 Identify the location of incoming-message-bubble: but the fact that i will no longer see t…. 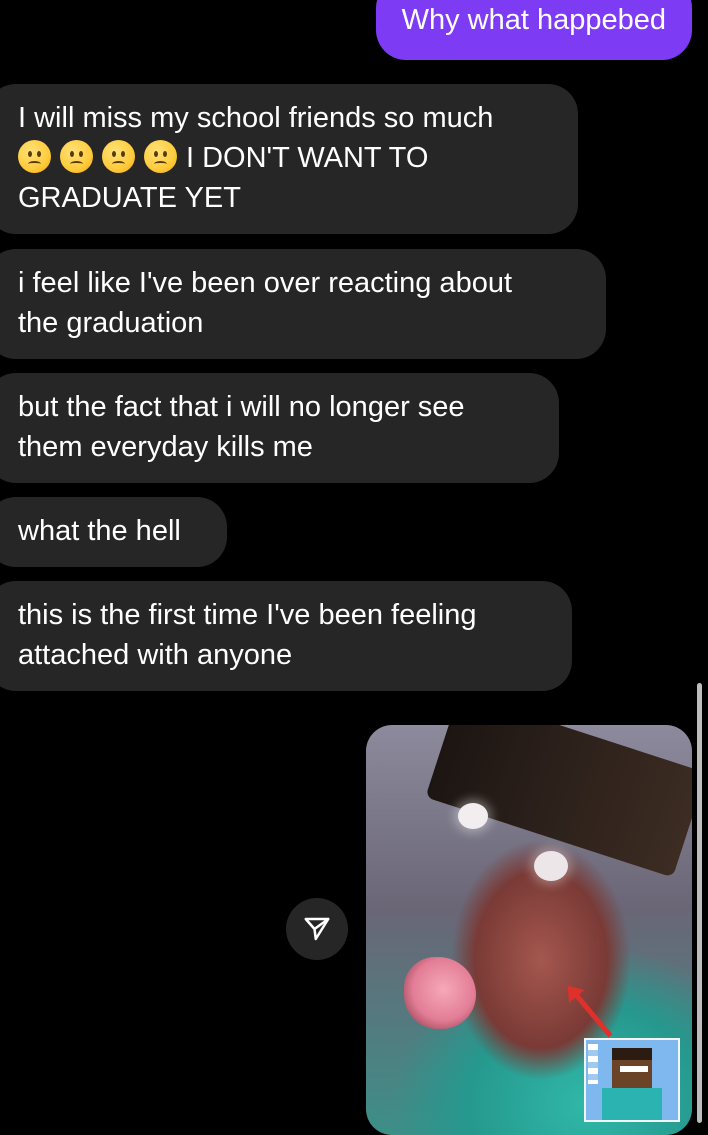
(279, 428).